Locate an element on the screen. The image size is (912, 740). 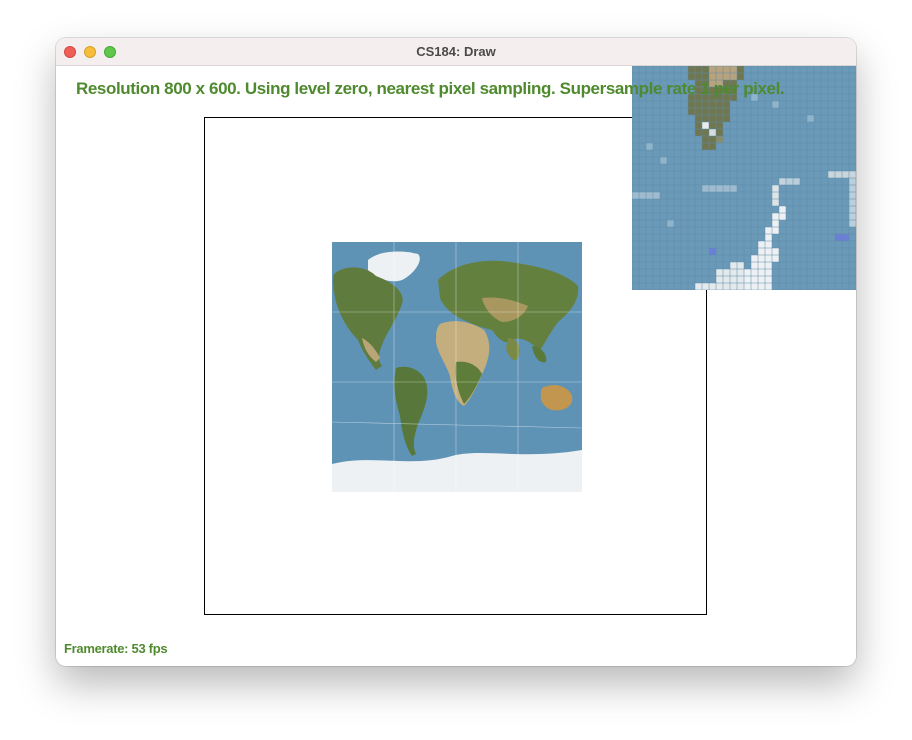
title-bar: CS184: Draw is located at coordinates (456, 52).